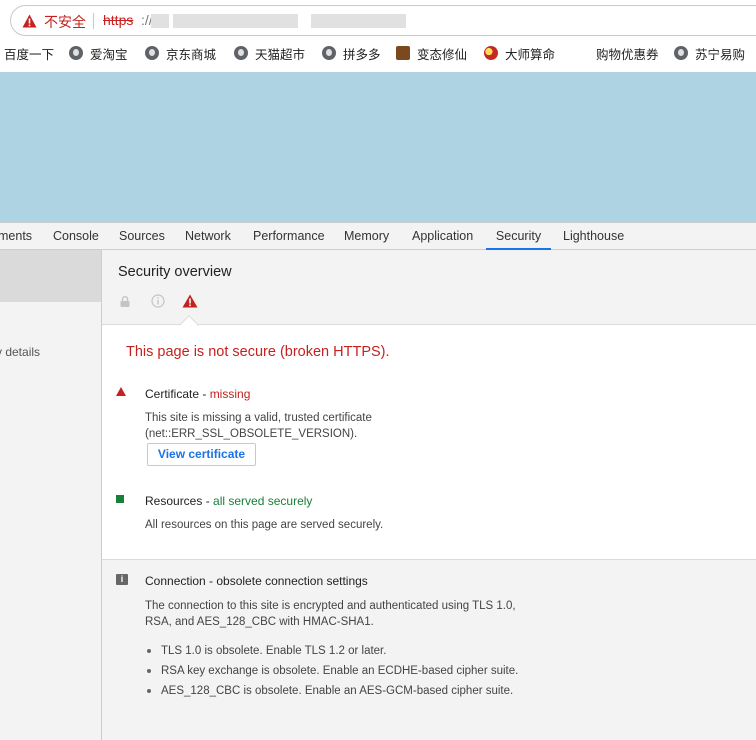 Image resolution: width=756 pixels, height=740 pixels. What do you see at coordinates (201, 454) in the screenshot?
I see `view-certificate-button: View certificate` at bounding box center [201, 454].